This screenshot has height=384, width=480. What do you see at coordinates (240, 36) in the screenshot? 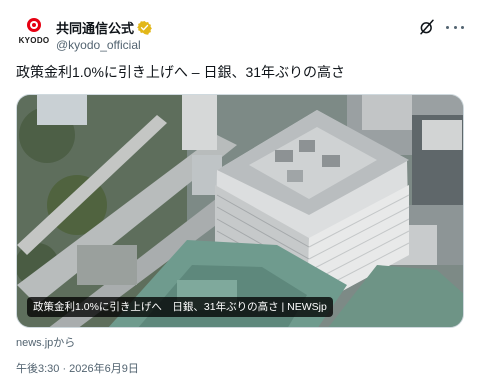
I see `tweet-header: KYODO 共同通信公式 @kyodo_official` at bounding box center [240, 36].